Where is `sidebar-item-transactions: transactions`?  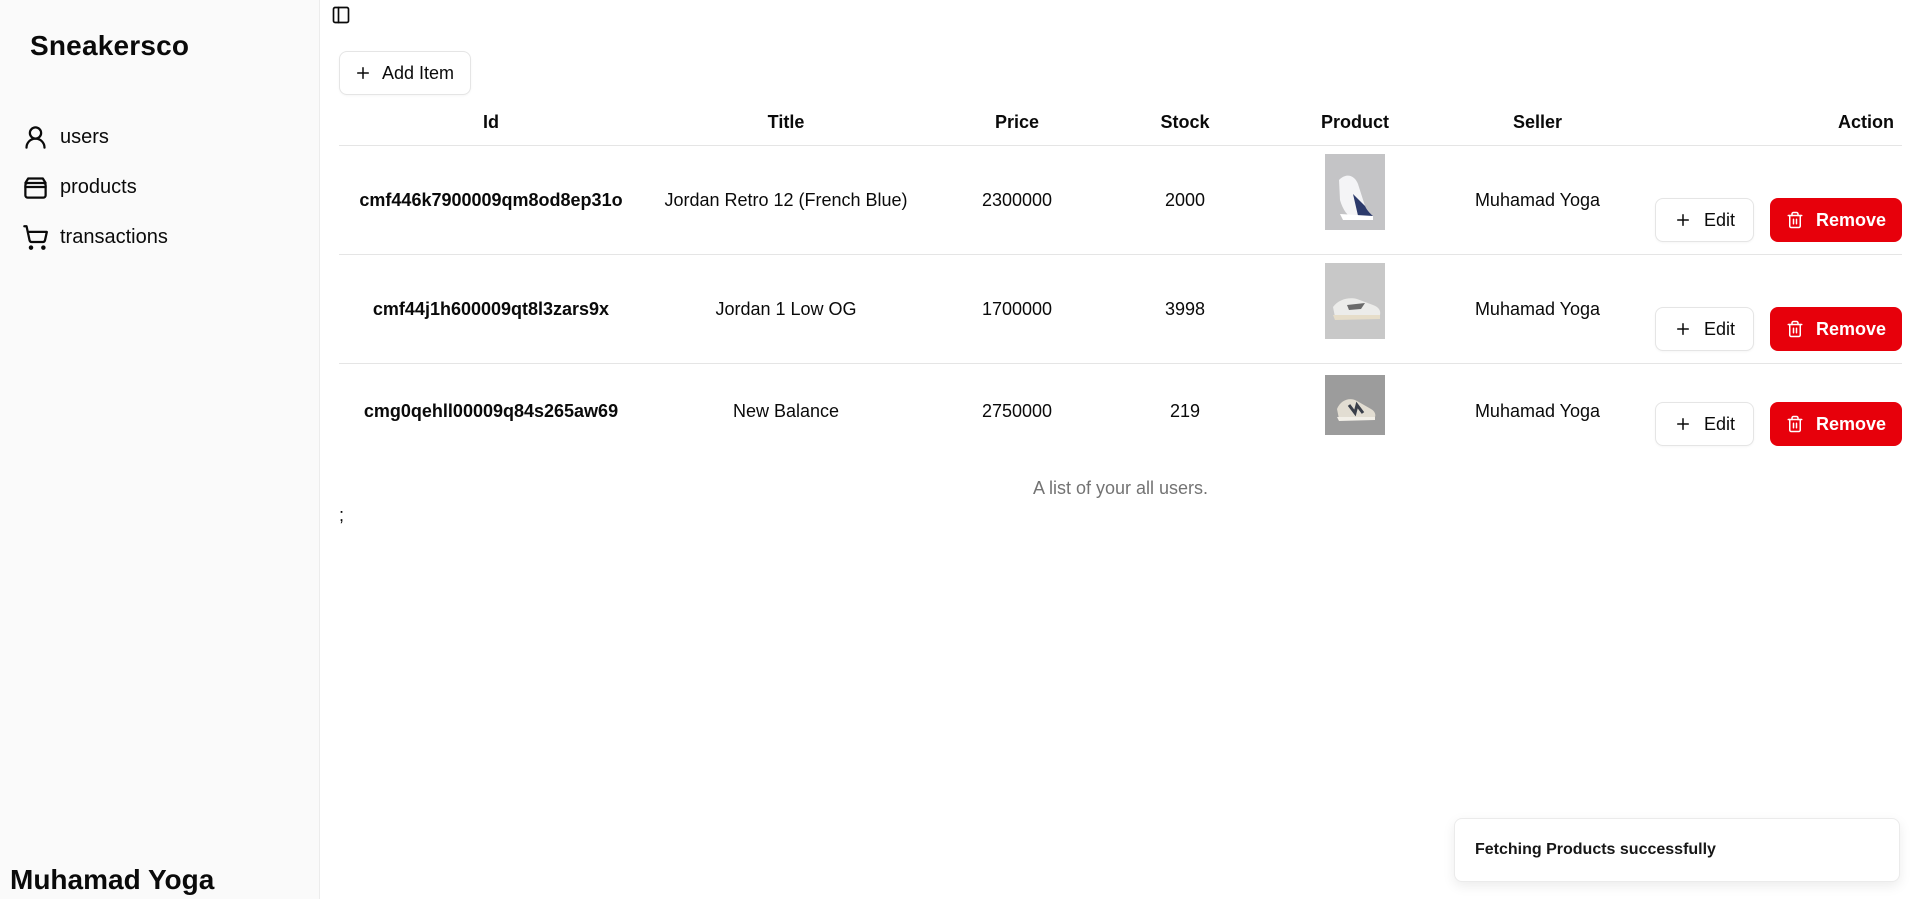 sidebar-item-transactions: transactions is located at coordinates (160, 237).